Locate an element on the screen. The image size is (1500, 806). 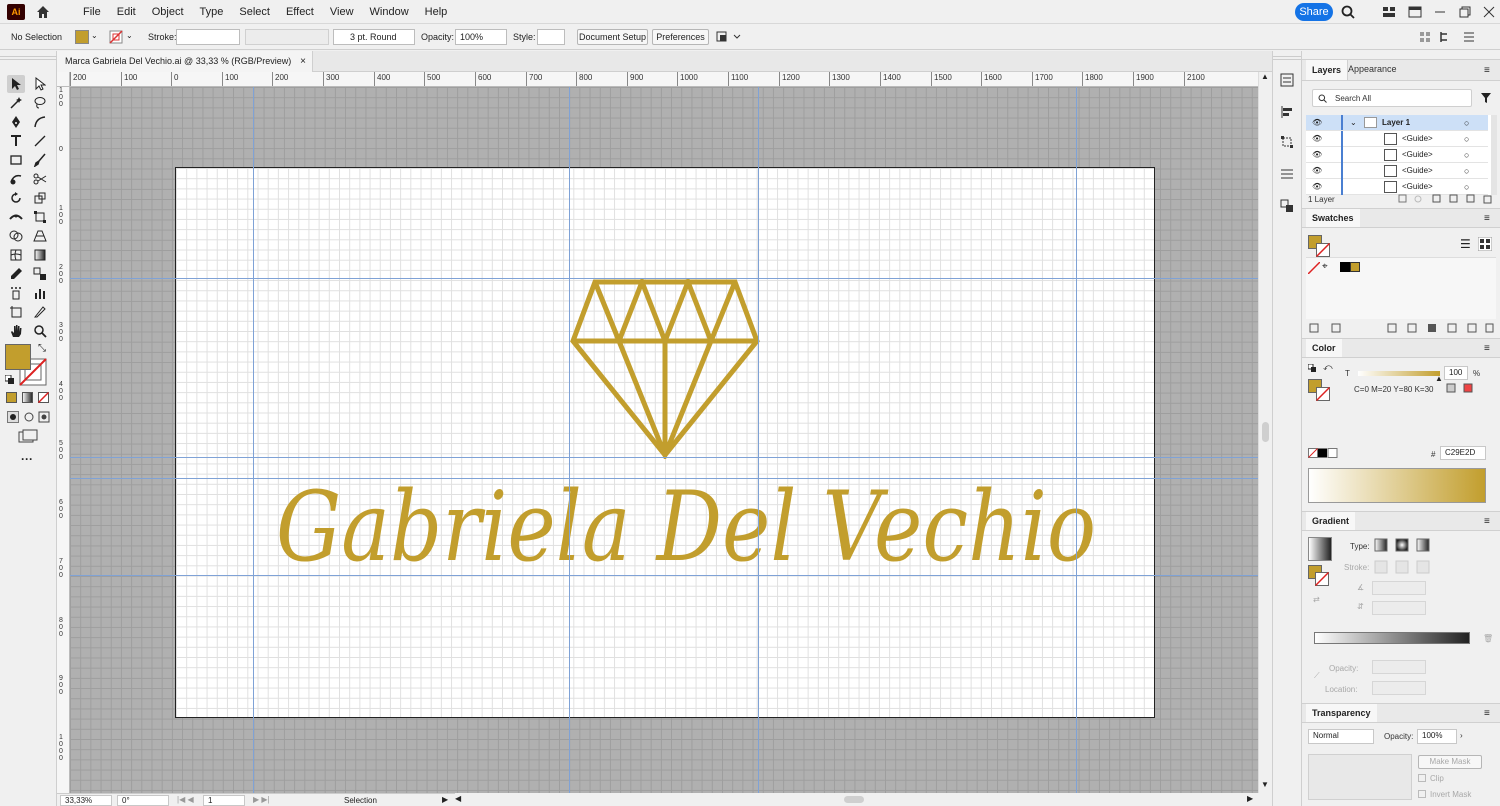
tools-panel-grip is located at coordinates (28, 58).